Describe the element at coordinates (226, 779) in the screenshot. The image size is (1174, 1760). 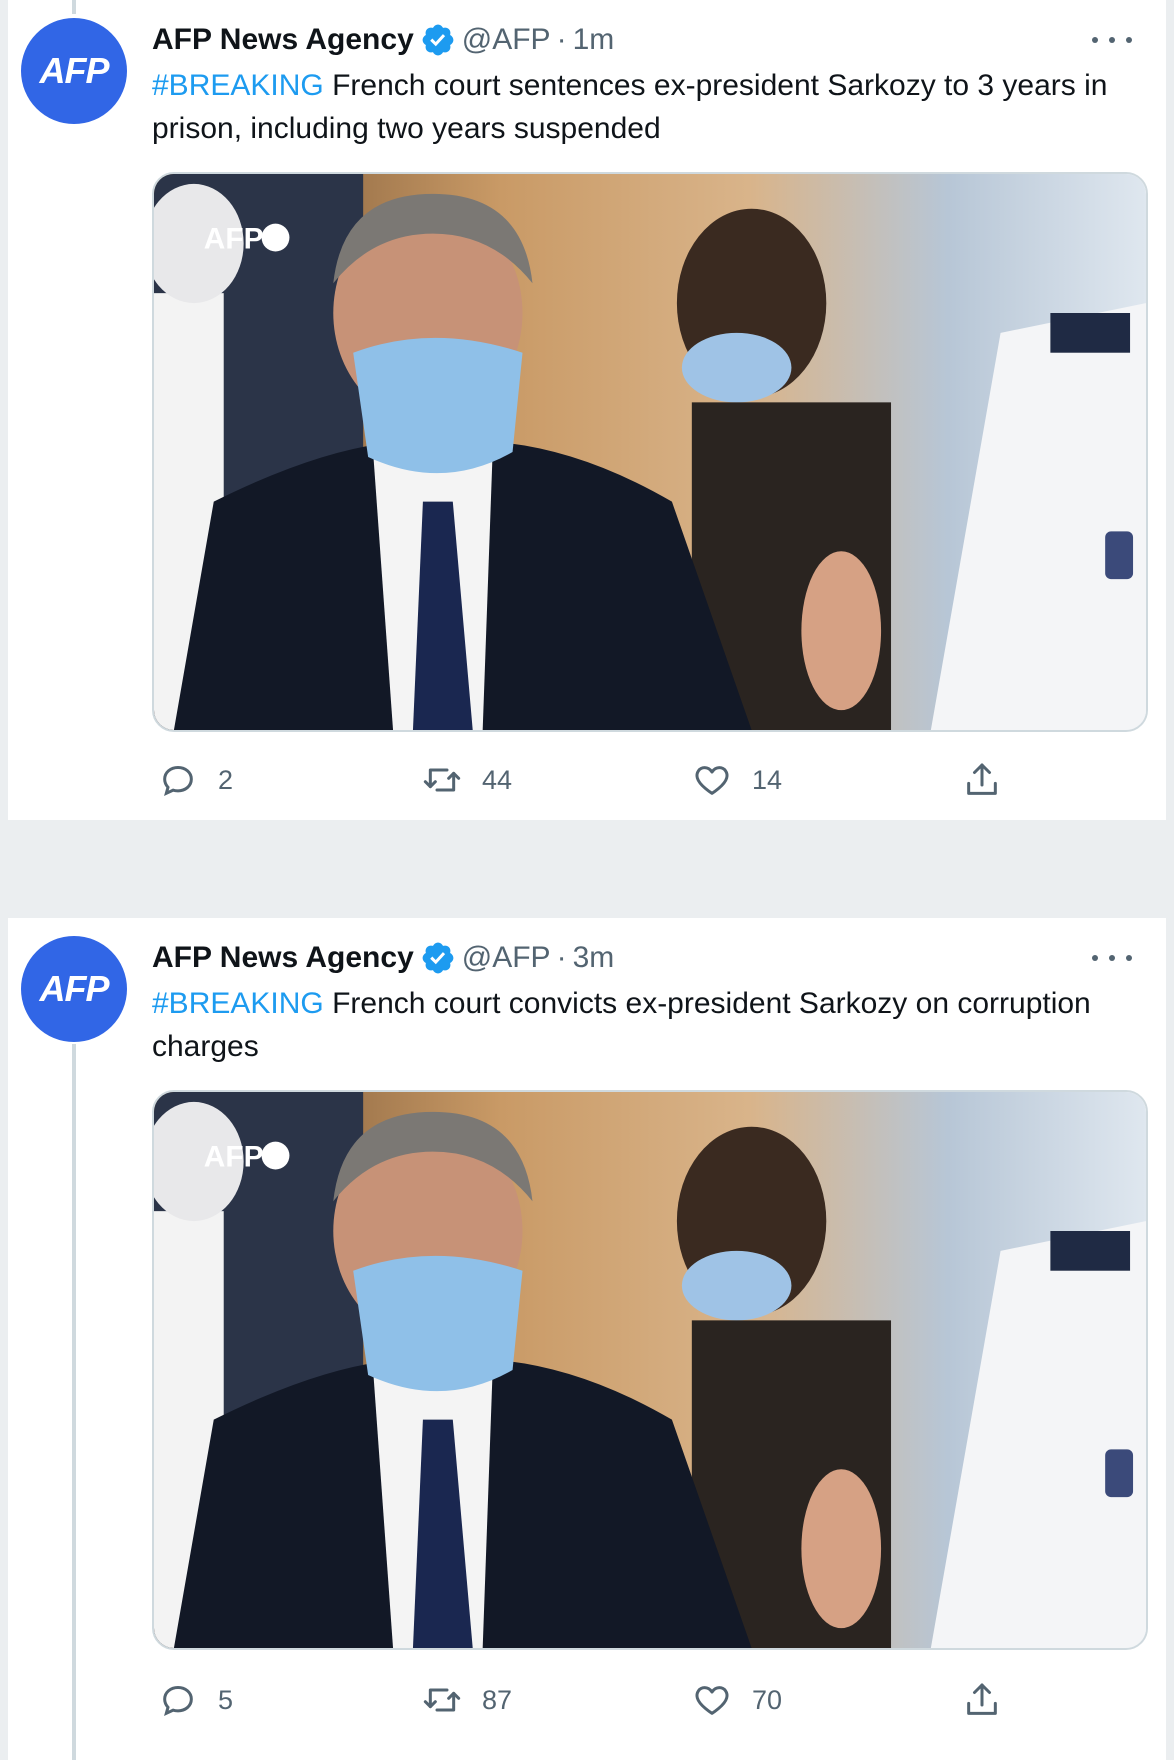
I see `reply-count: 2` at that location.